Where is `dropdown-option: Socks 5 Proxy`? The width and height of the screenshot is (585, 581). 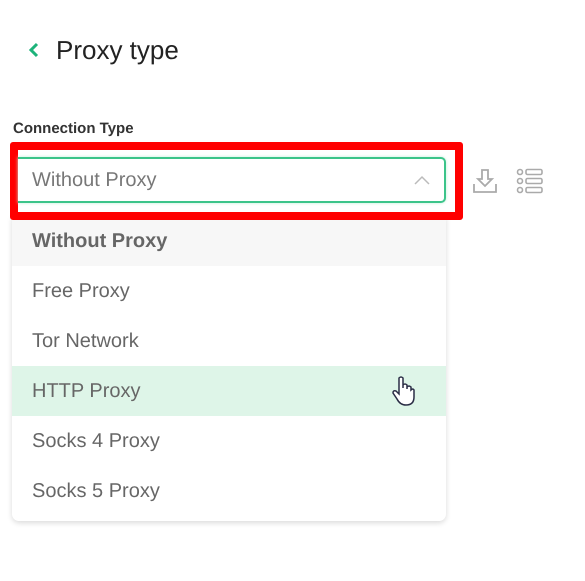
dropdown-option: Socks 5 Proxy is located at coordinates (229, 491).